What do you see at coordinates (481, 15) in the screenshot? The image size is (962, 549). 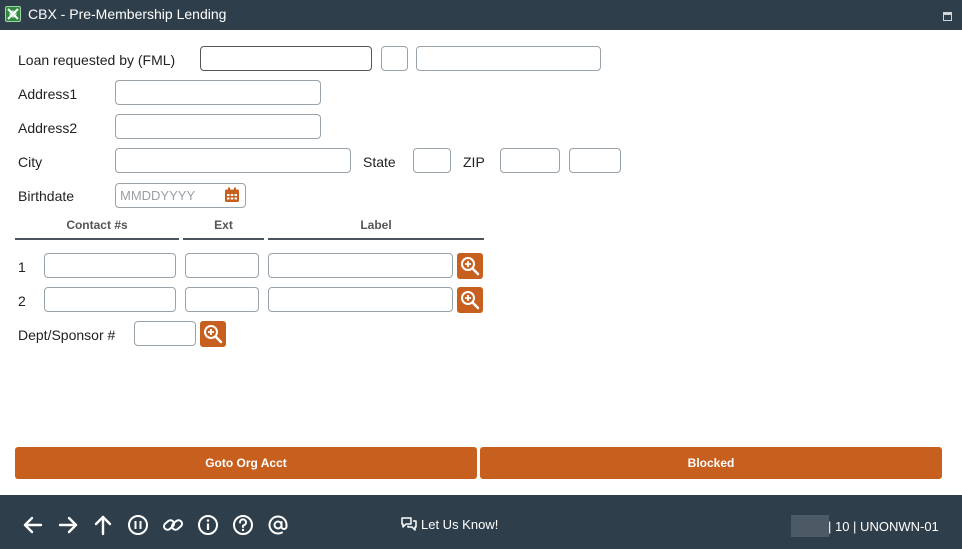 I see `title-bar: CBX - Pre-Membership Lending` at bounding box center [481, 15].